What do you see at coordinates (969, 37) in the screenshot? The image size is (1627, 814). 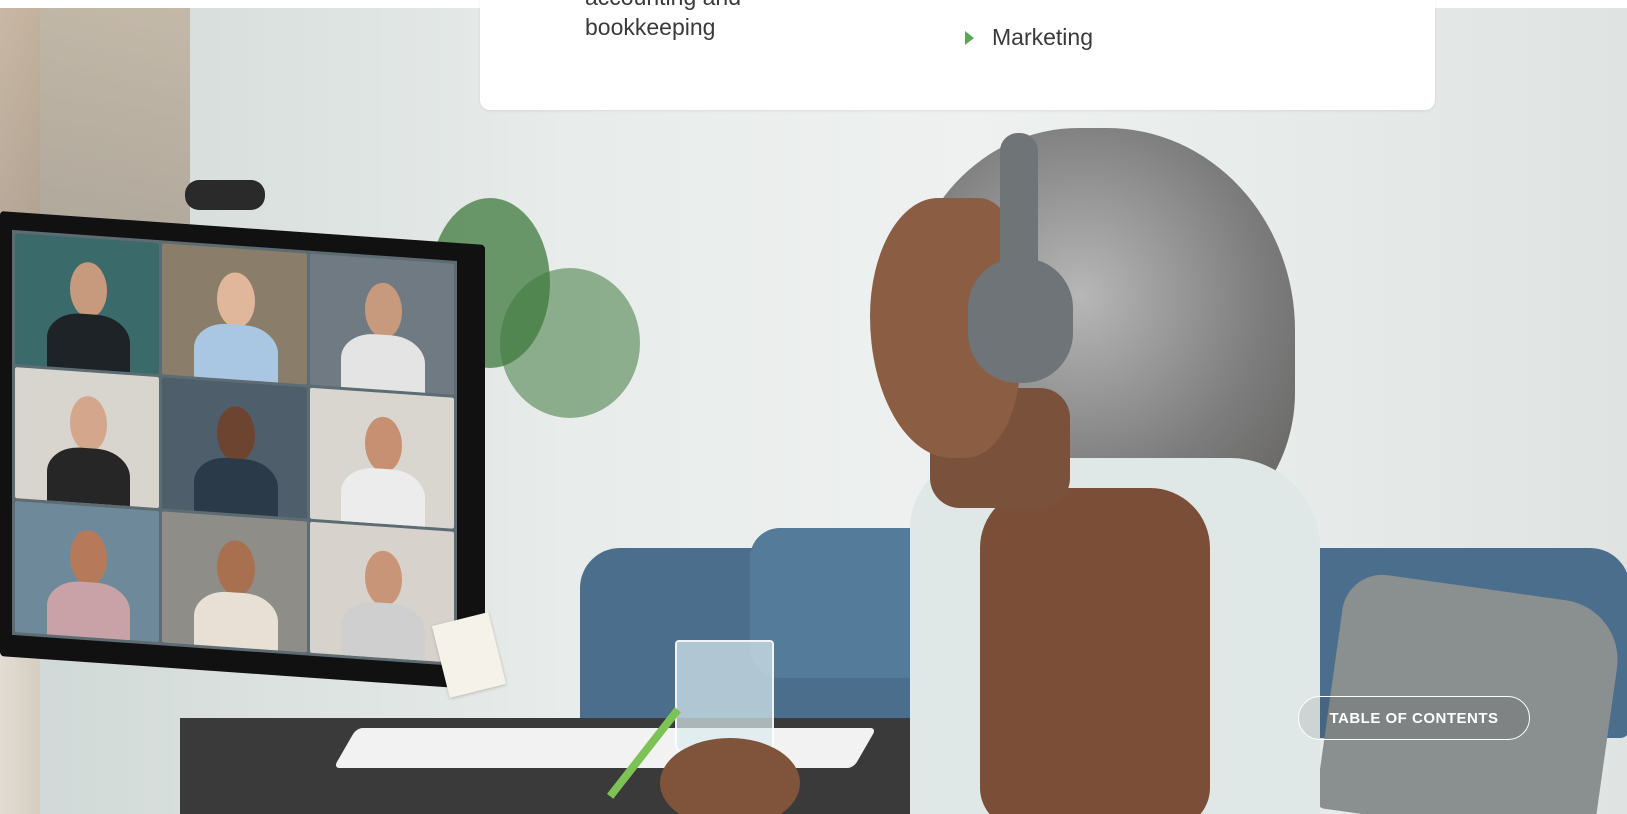 I see `triangle-right-icon` at bounding box center [969, 37].